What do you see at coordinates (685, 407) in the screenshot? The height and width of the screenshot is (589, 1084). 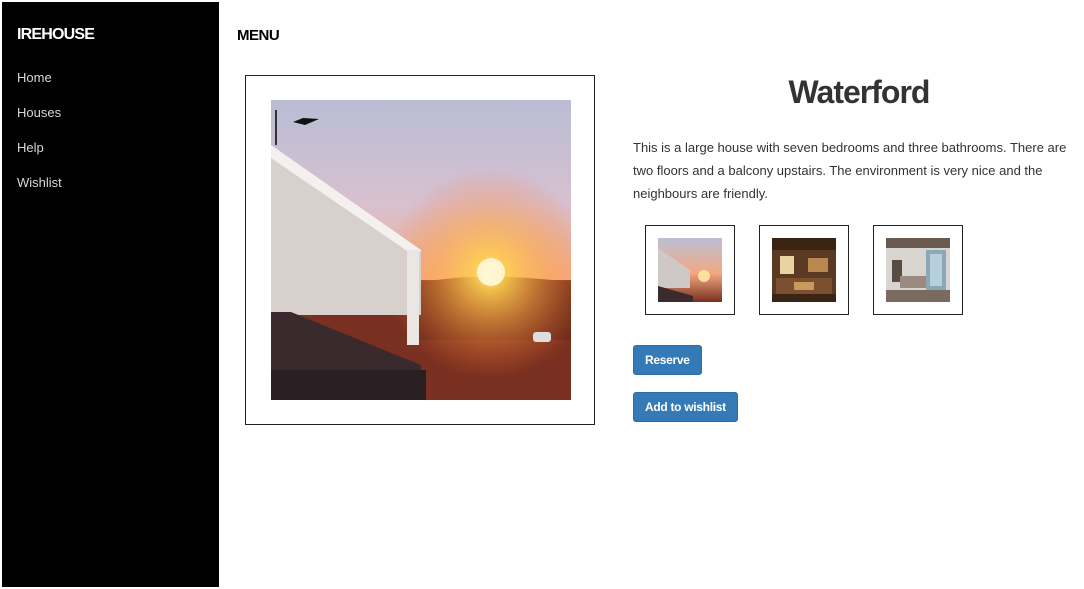 I see `add-to-wishlist-button: Add to wishlist` at bounding box center [685, 407].